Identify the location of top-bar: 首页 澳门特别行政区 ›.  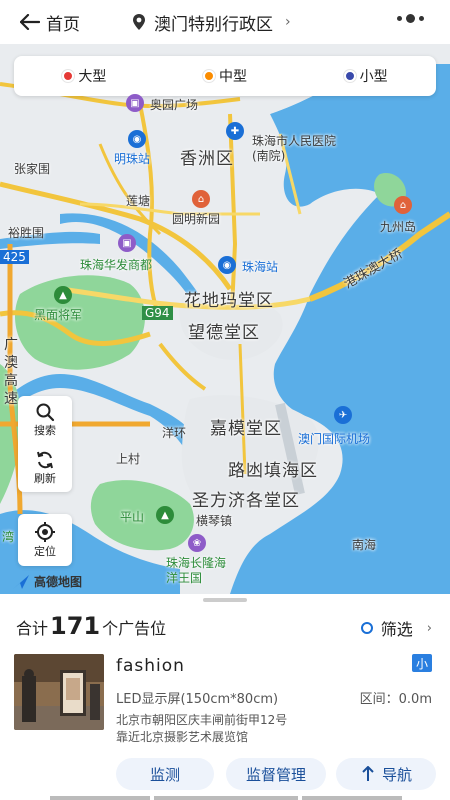
(225, 22).